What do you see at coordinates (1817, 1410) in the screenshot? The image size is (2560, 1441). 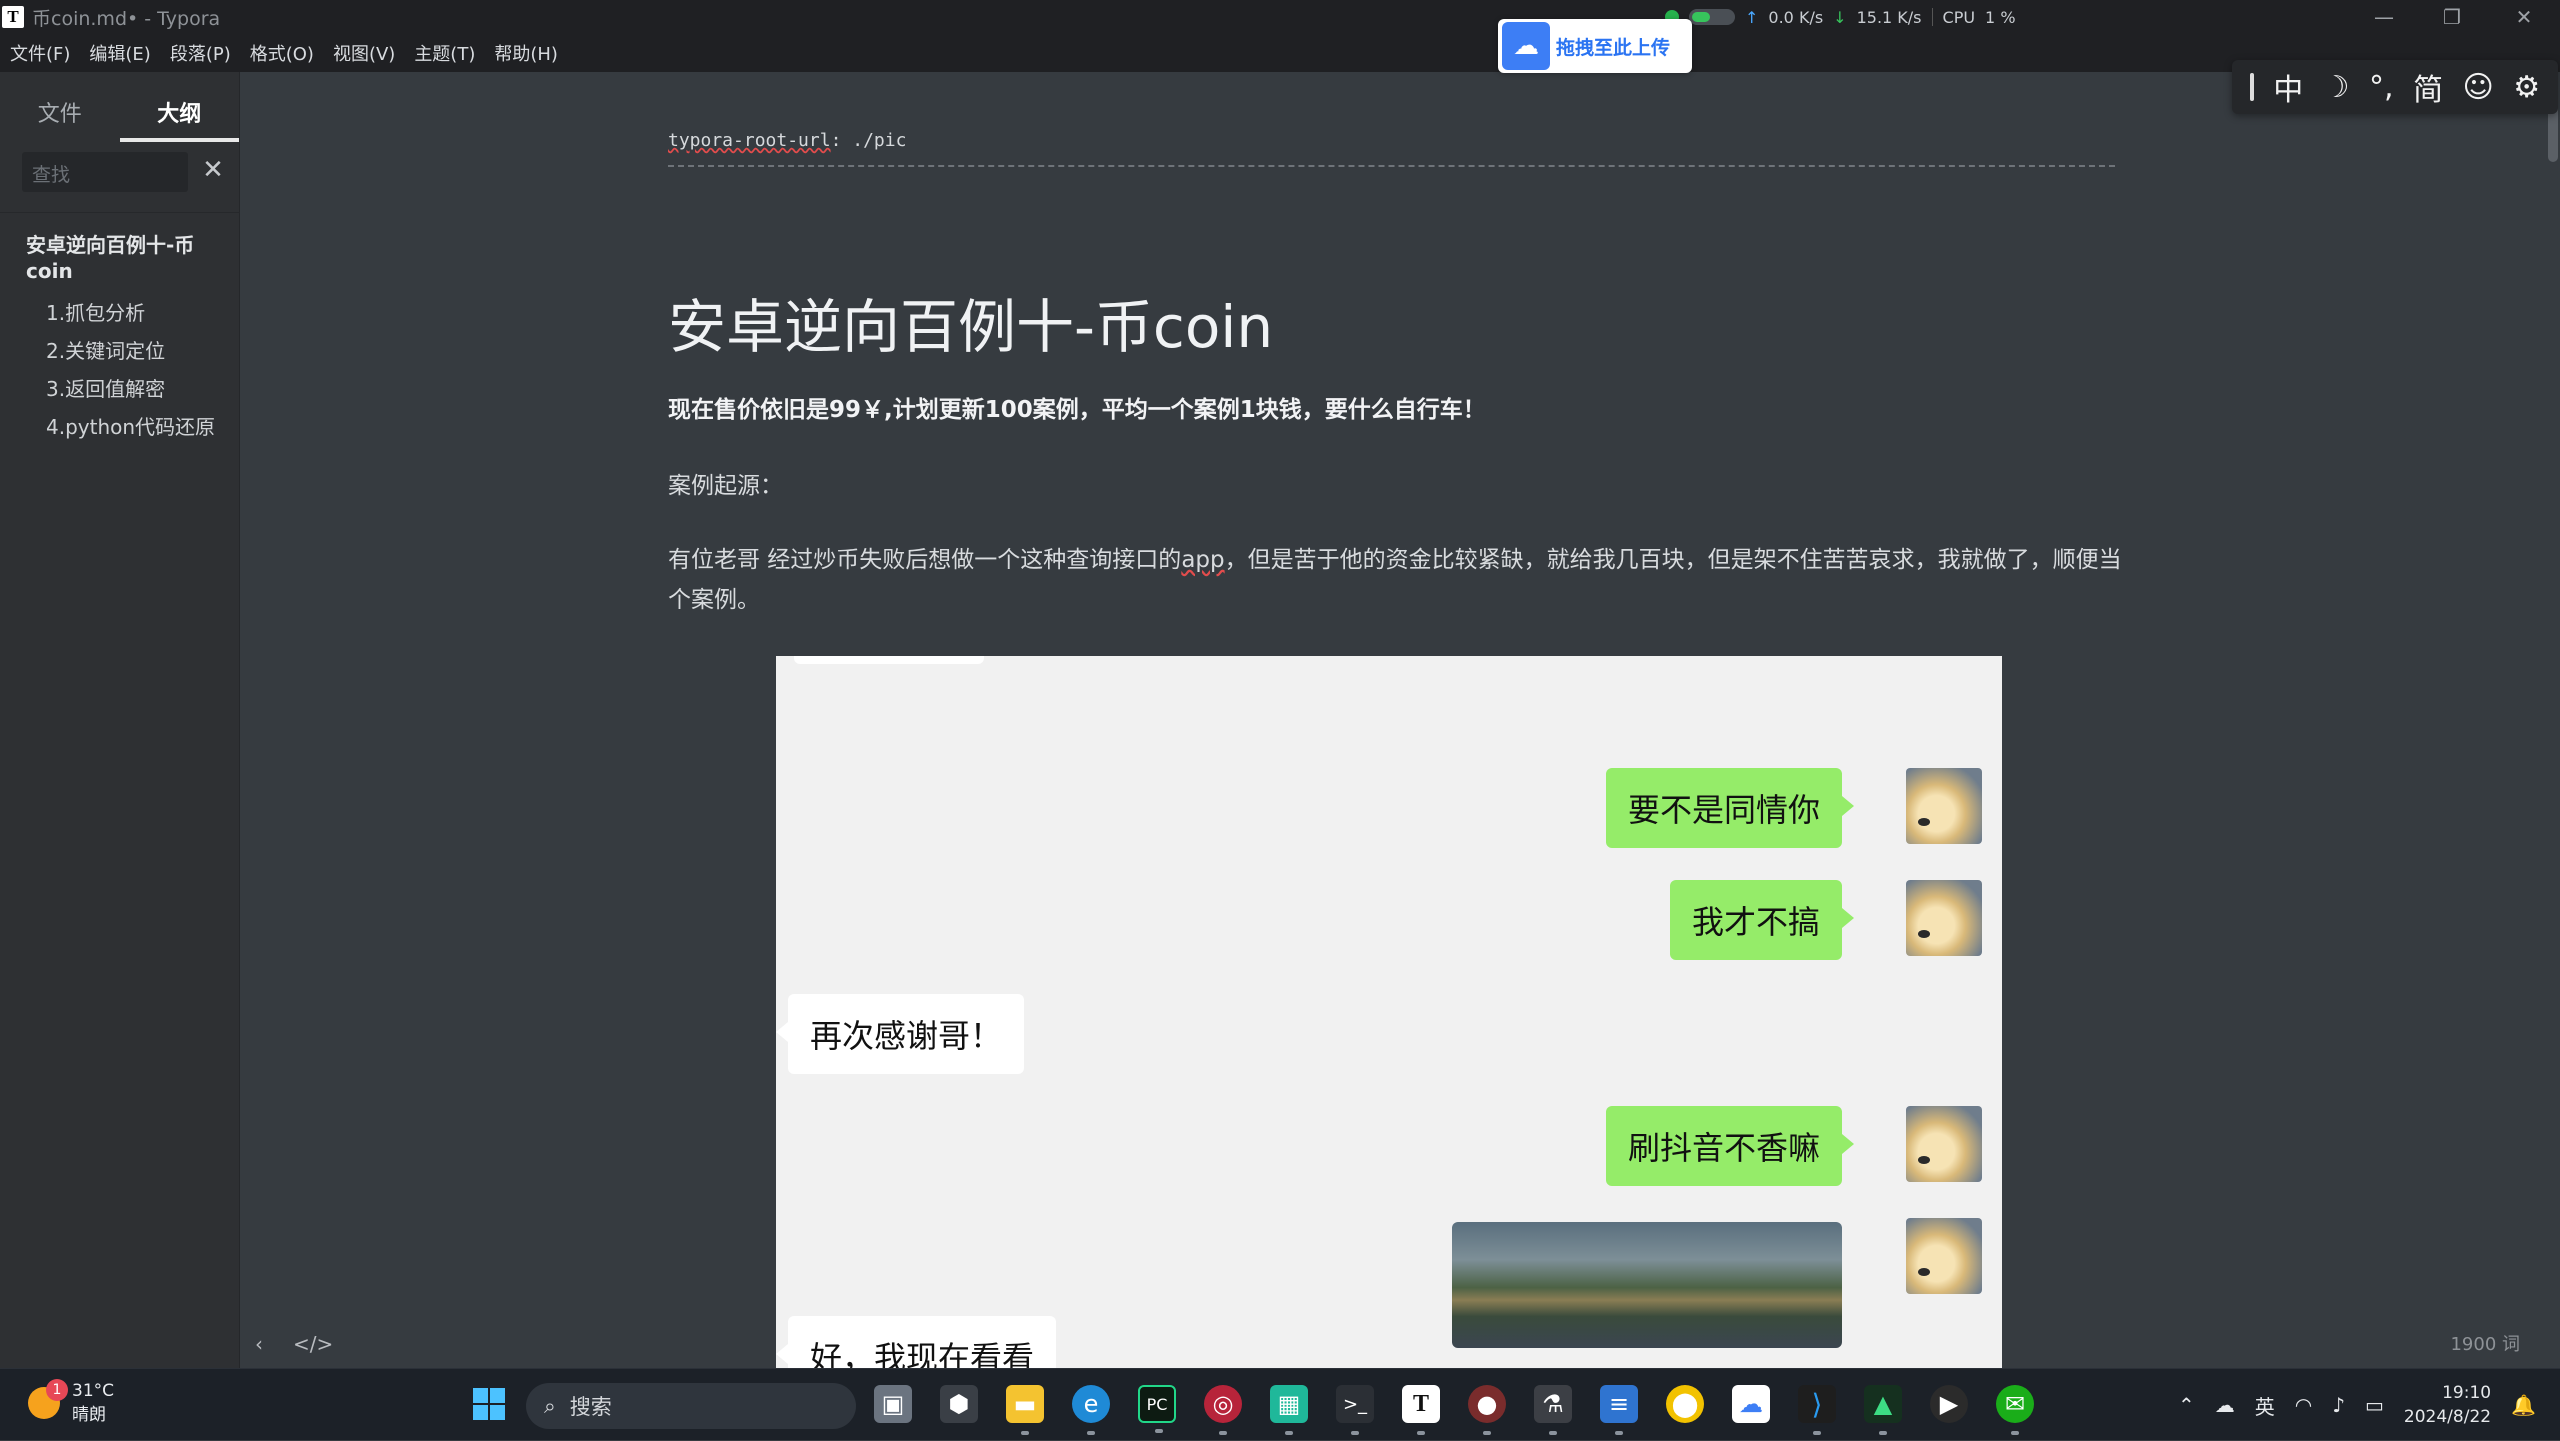 I see `vscode-icon: ⟩` at bounding box center [1817, 1410].